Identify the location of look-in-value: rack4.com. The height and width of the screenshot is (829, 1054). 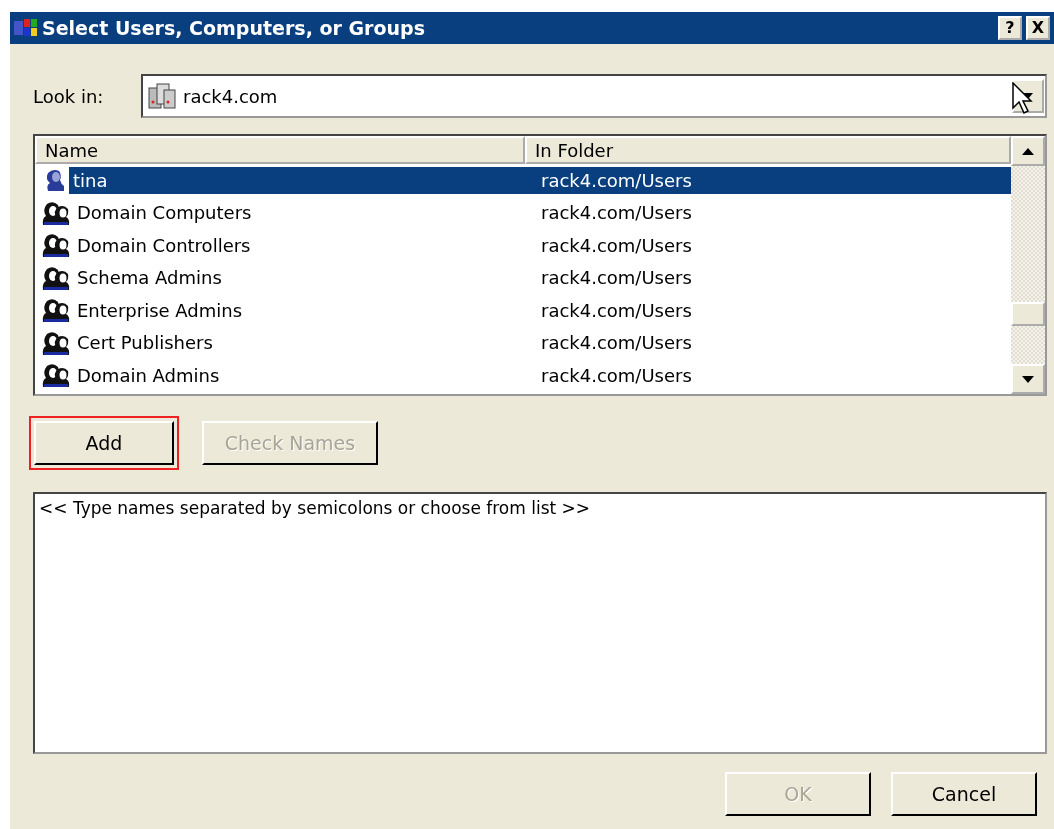
(231, 96).